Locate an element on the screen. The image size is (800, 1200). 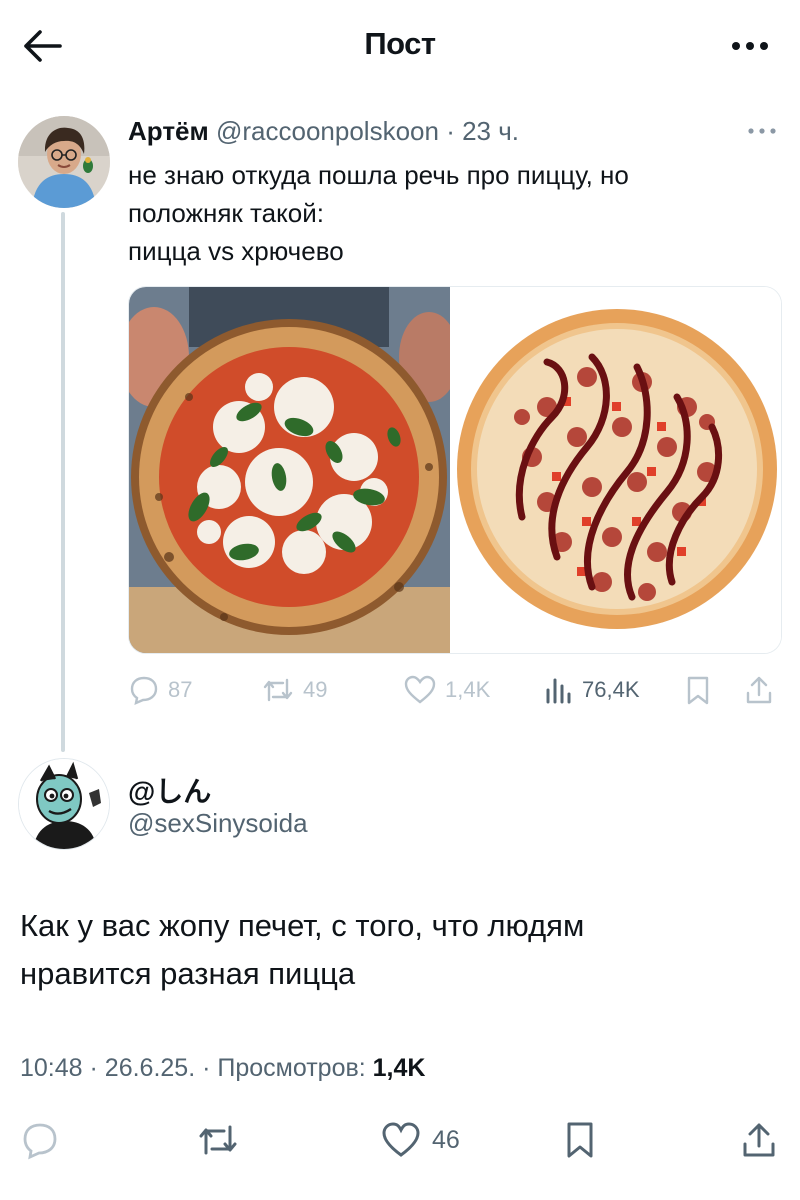
sausage-bbq-pizza-photo is located at coordinates (616, 470).